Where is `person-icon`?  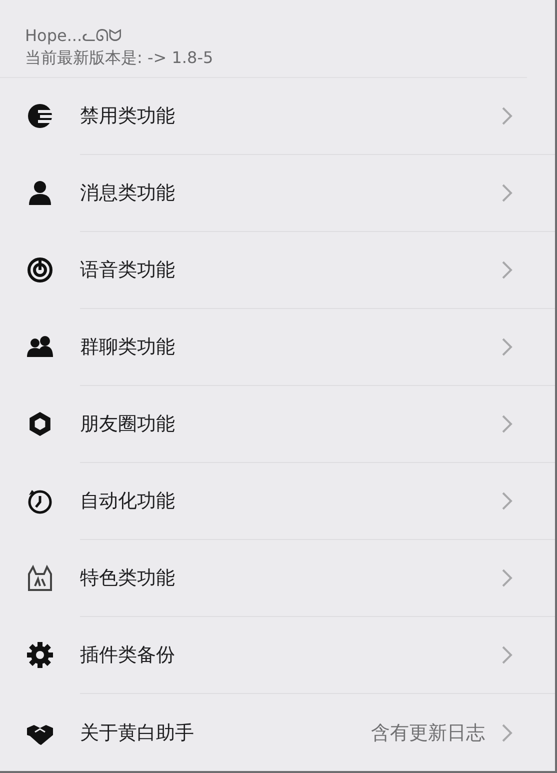 person-icon is located at coordinates (40, 193).